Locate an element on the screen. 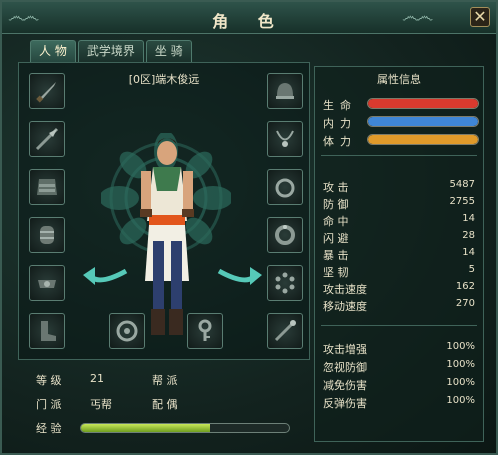 This screenshot has height=455, width=498. necklace-icon is located at coordinates (285, 138).